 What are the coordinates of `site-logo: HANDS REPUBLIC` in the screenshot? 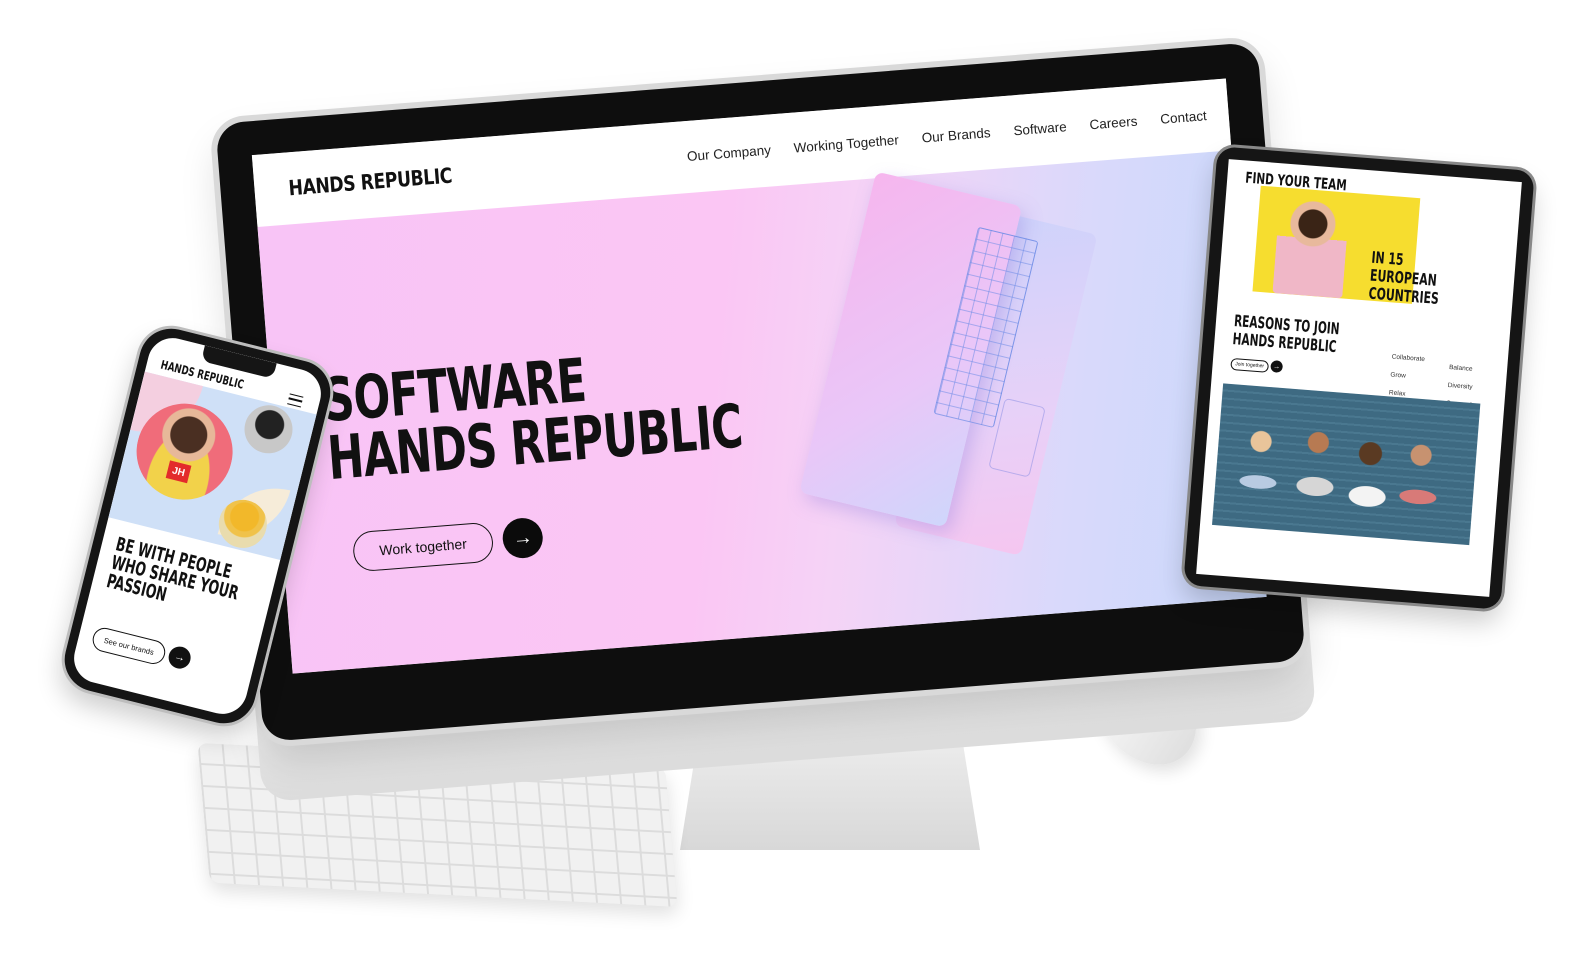 It's located at (370, 182).